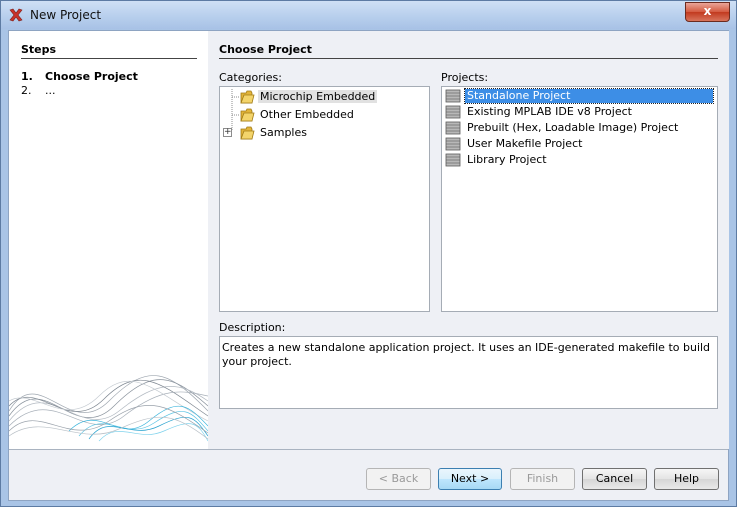  Describe the element at coordinates (324, 133) in the screenshot. I see `tree-item-samples: + Samples` at that location.